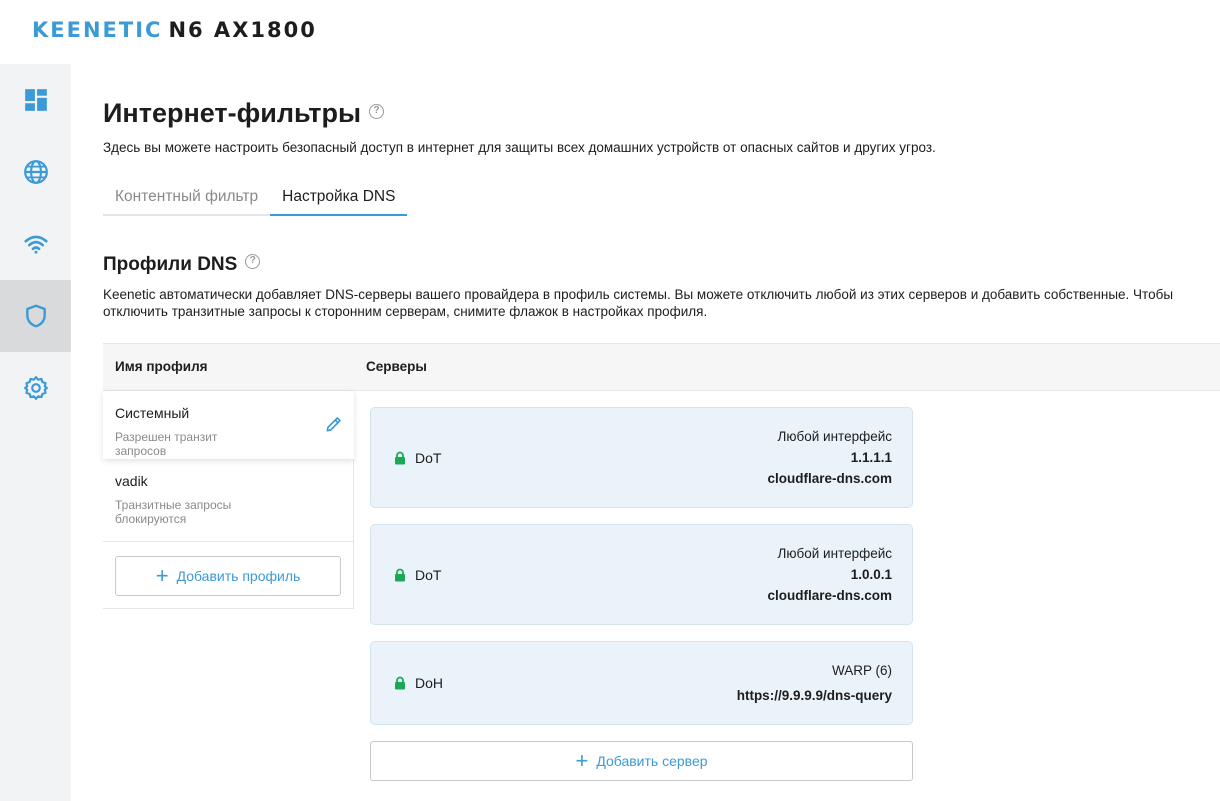 The width and height of the screenshot is (1220, 801). I want to click on section-title: Профили DNS?, so click(182, 265).